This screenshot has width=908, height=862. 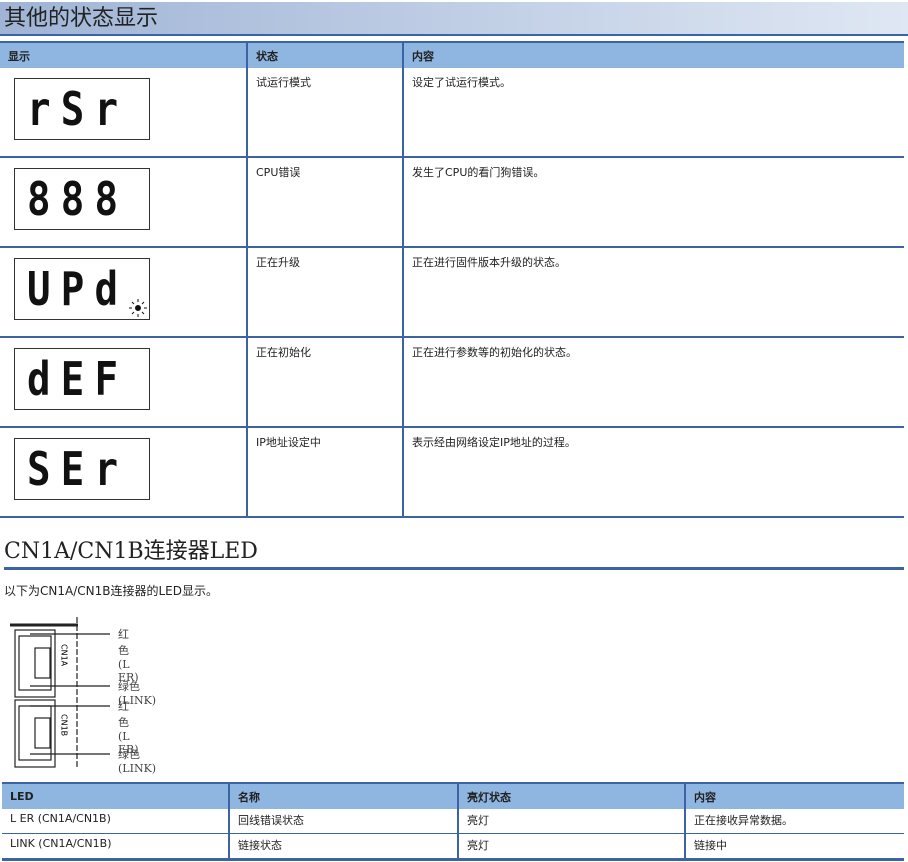 I want to click on cell: 正在接收异常数据。, so click(x=794, y=821).